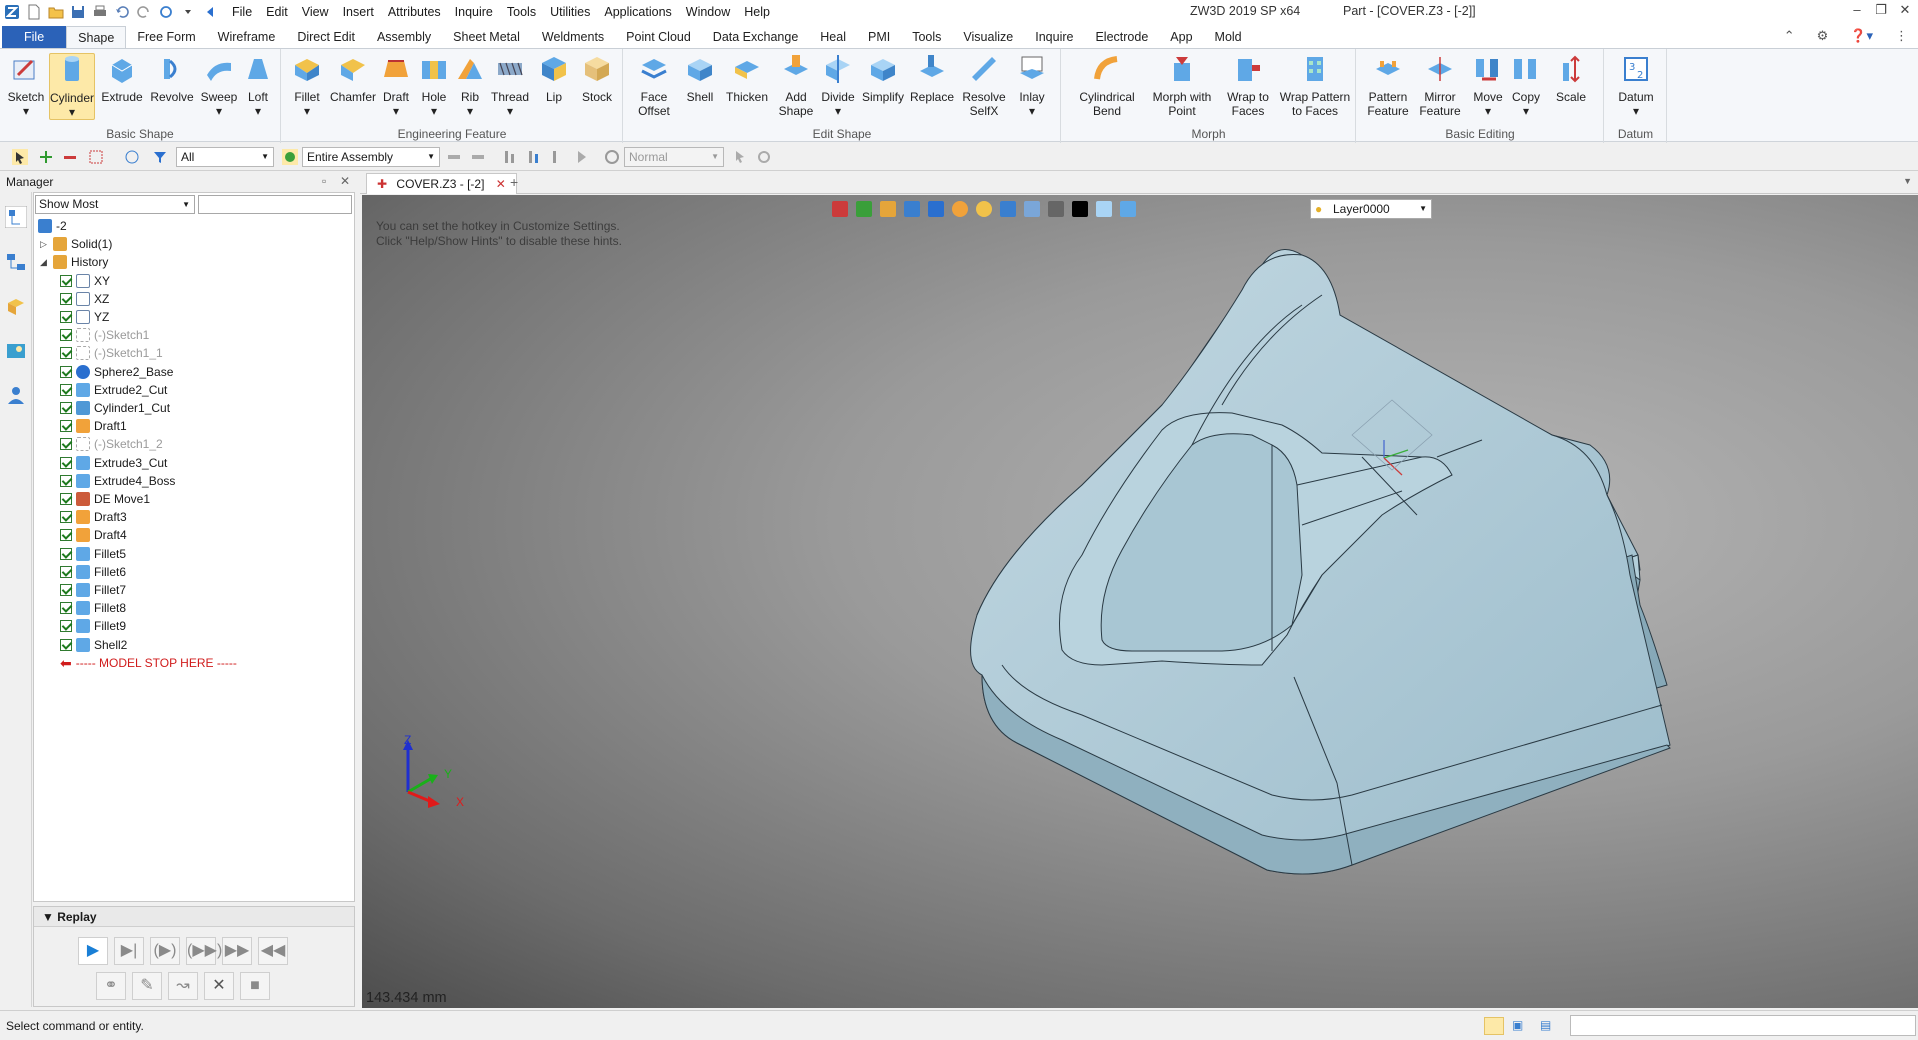 The width and height of the screenshot is (1918, 1040). Describe the element at coordinates (26, 85) in the screenshot. I see `sketch-button: Sketch ▾` at that location.